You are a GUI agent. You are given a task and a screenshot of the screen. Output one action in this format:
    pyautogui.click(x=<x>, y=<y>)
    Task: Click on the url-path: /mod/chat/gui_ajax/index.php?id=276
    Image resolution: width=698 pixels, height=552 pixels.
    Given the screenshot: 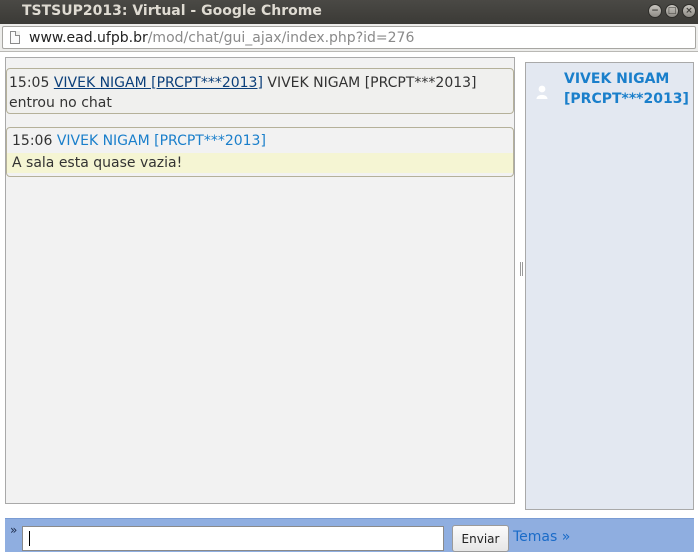 What is the action you would take?
    pyautogui.click(x=281, y=38)
    